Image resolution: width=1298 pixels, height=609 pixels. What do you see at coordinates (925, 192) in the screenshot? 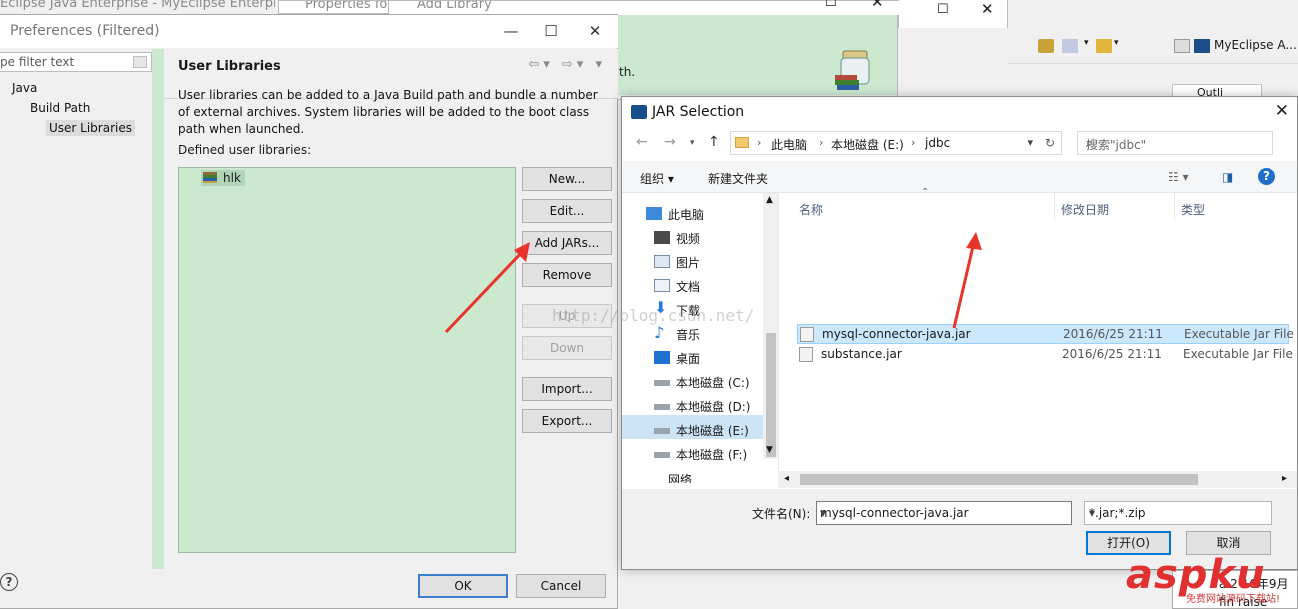
I see `sort-indicator-icon: ⌃` at bounding box center [925, 192].